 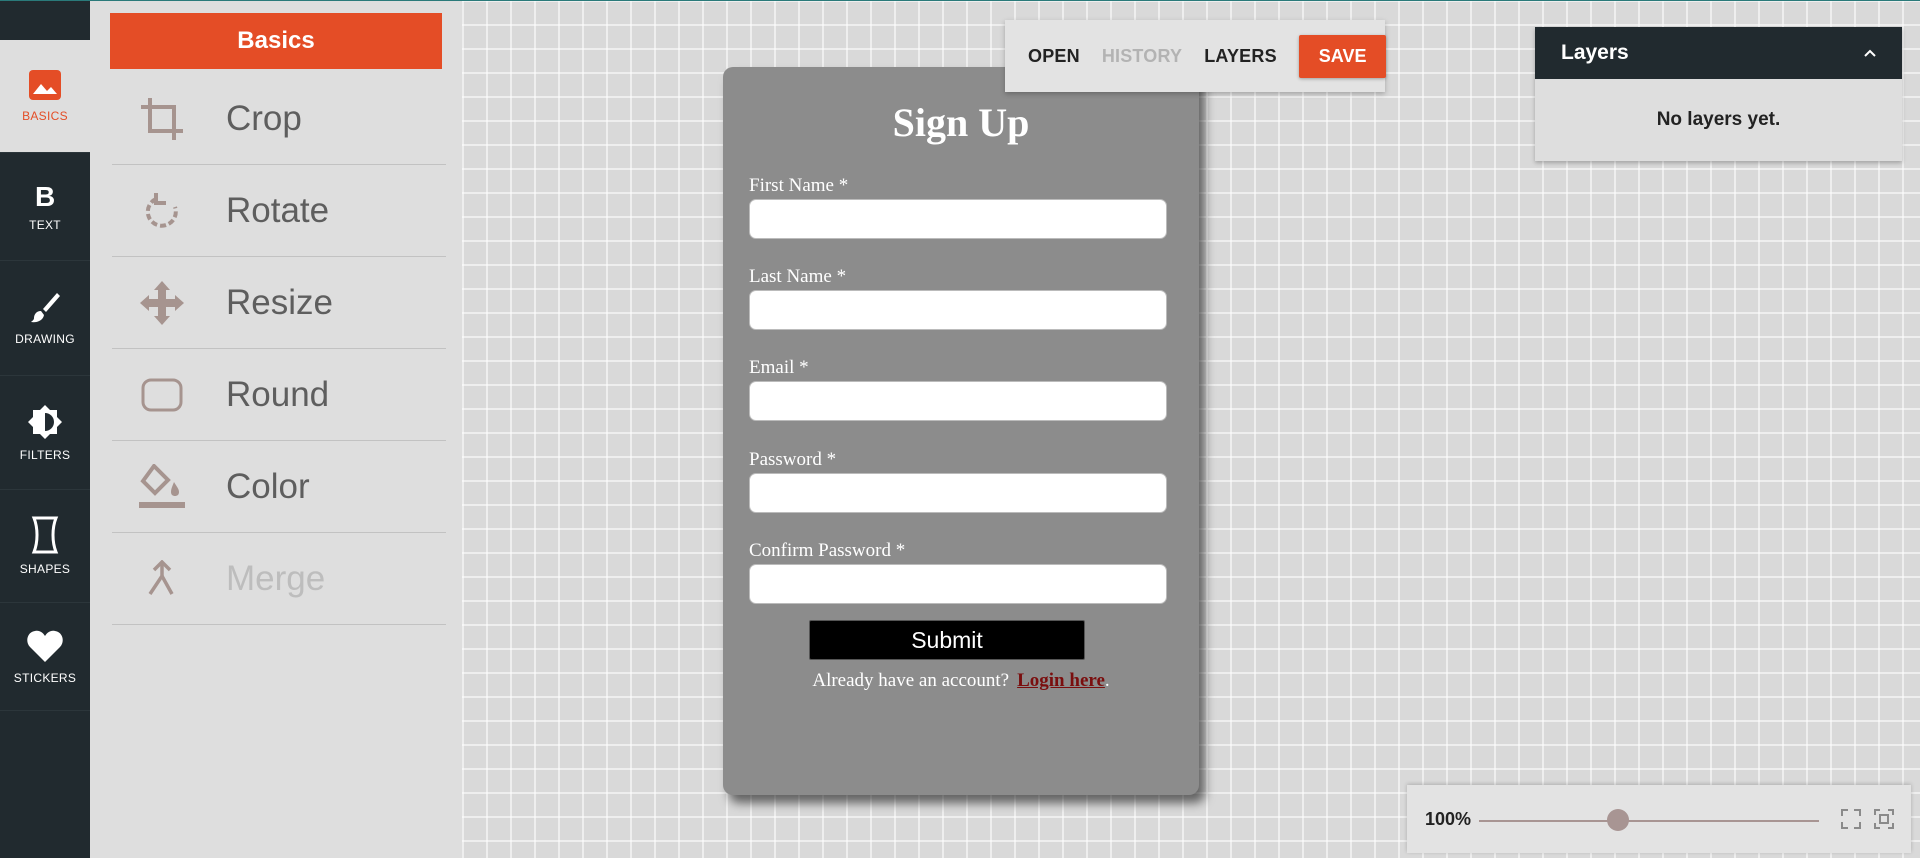 I want to click on brush-icon, so click(x=45, y=307).